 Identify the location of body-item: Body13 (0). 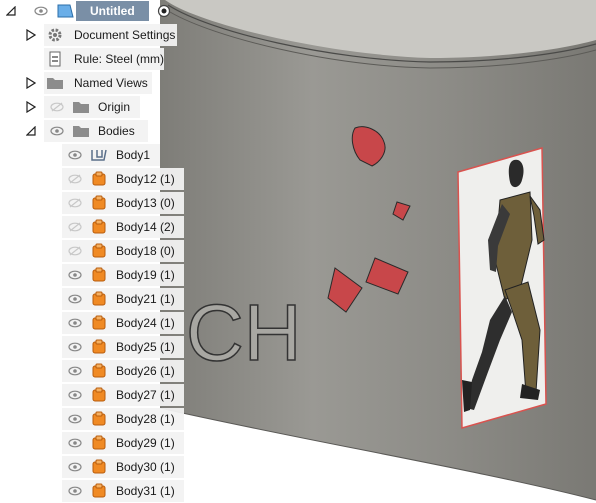
(123, 203).